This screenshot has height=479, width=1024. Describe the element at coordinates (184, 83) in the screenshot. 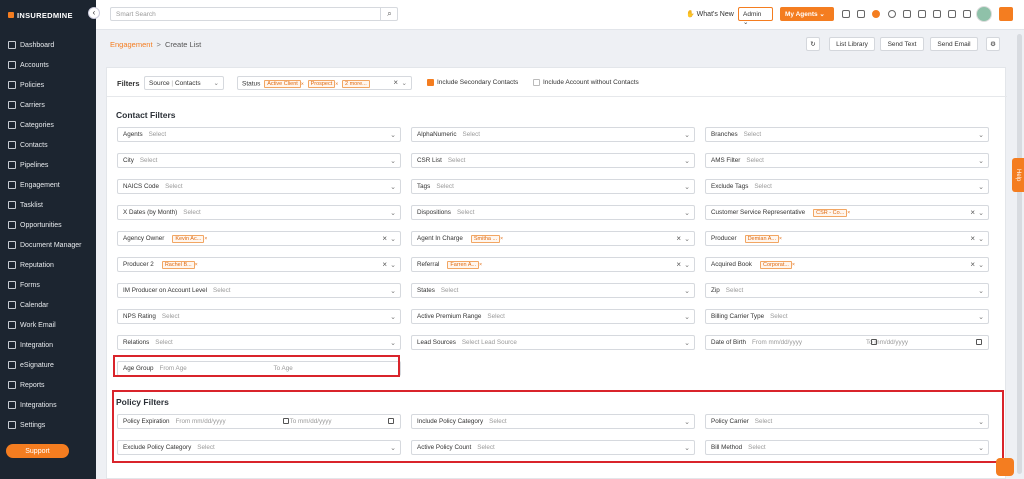

I see `source-select: Source | Contacts ⌄` at that location.